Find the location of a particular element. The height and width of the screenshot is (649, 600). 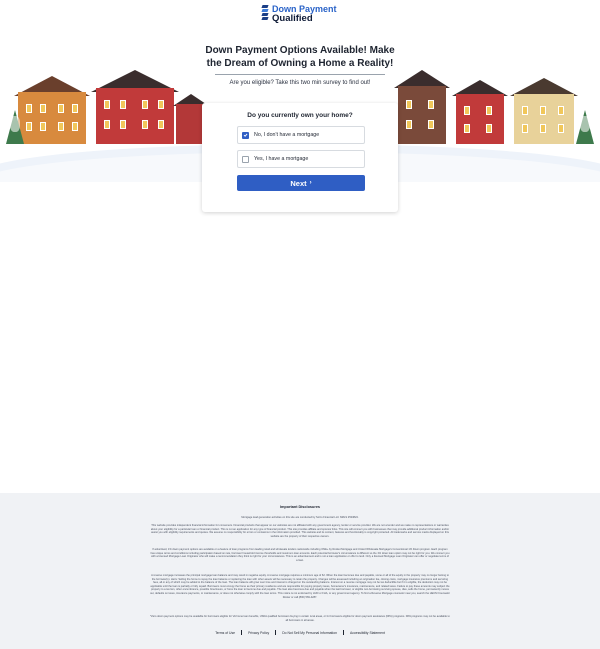

disclosures-title: Important Disclosures is located at coordinates (300, 507).